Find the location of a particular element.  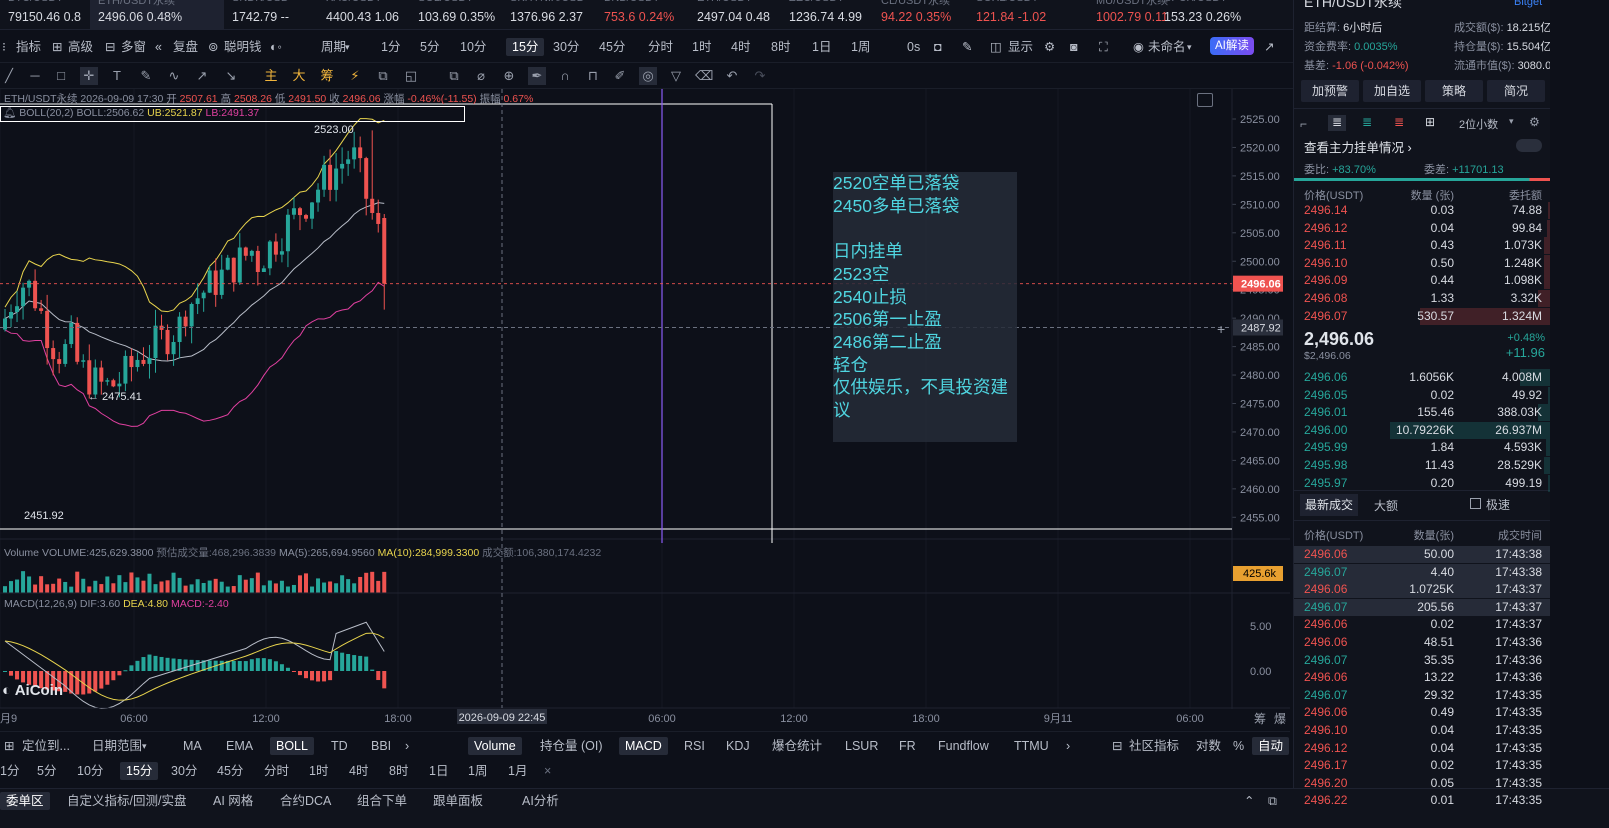

ruler-icon: ⌀ is located at coordinates (481, 76).